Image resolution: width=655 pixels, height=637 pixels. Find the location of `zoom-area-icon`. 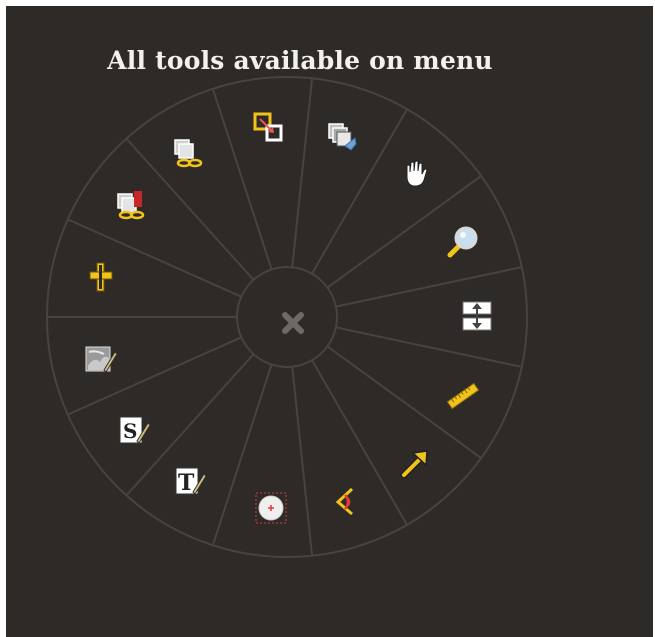

zoom-area-icon is located at coordinates (268, 127).